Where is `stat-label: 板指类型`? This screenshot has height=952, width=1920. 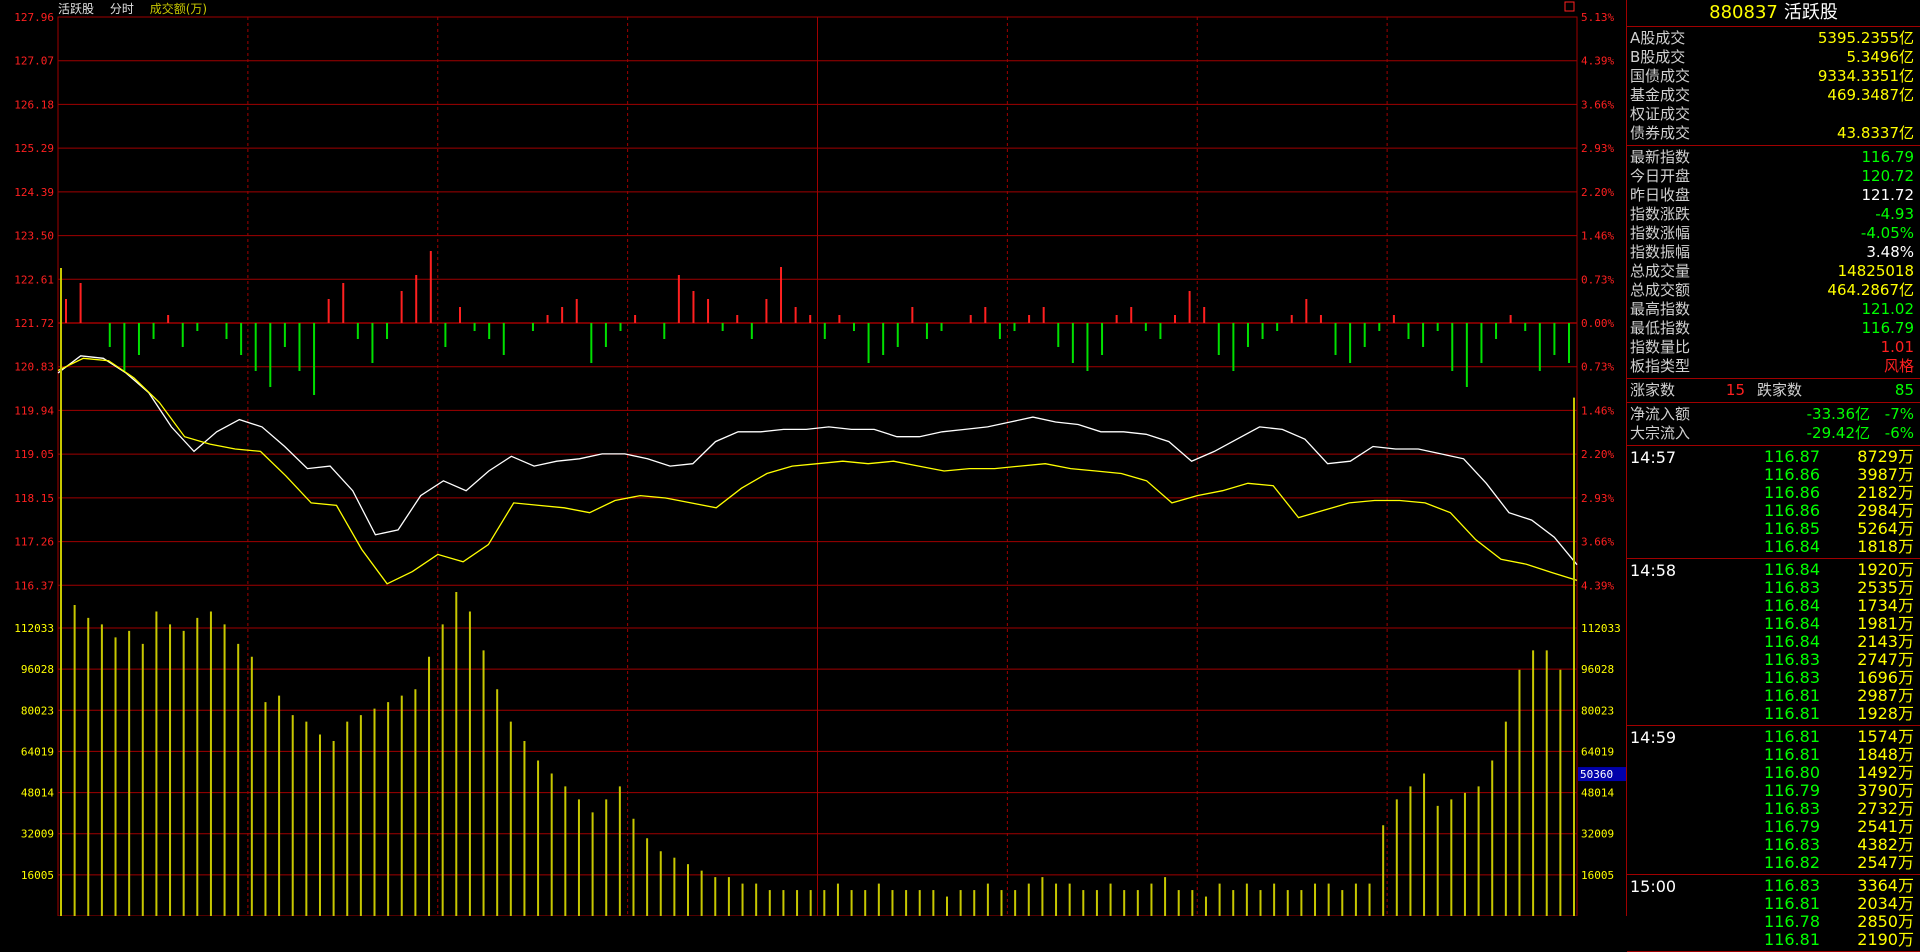
stat-label: 板指类型 is located at coordinates (1660, 366).